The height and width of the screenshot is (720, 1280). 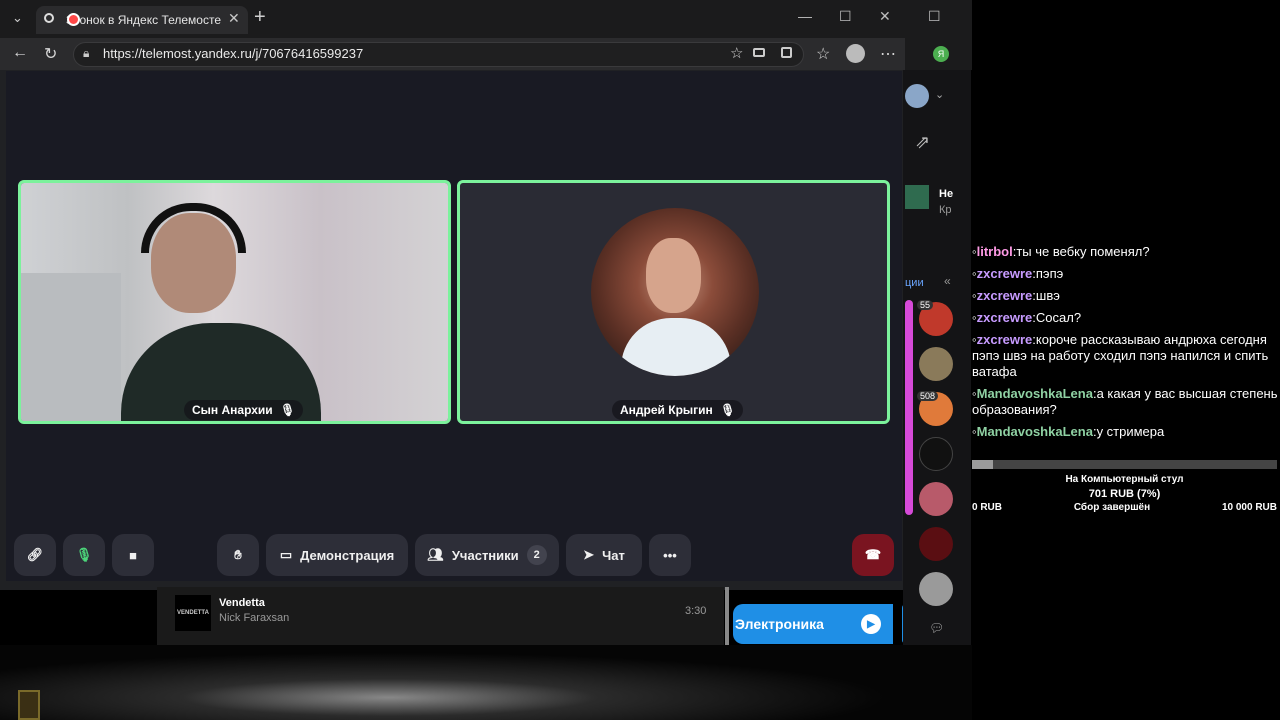 I want to click on goal-title: На Компьютерный стул, so click(x=1124, y=479).